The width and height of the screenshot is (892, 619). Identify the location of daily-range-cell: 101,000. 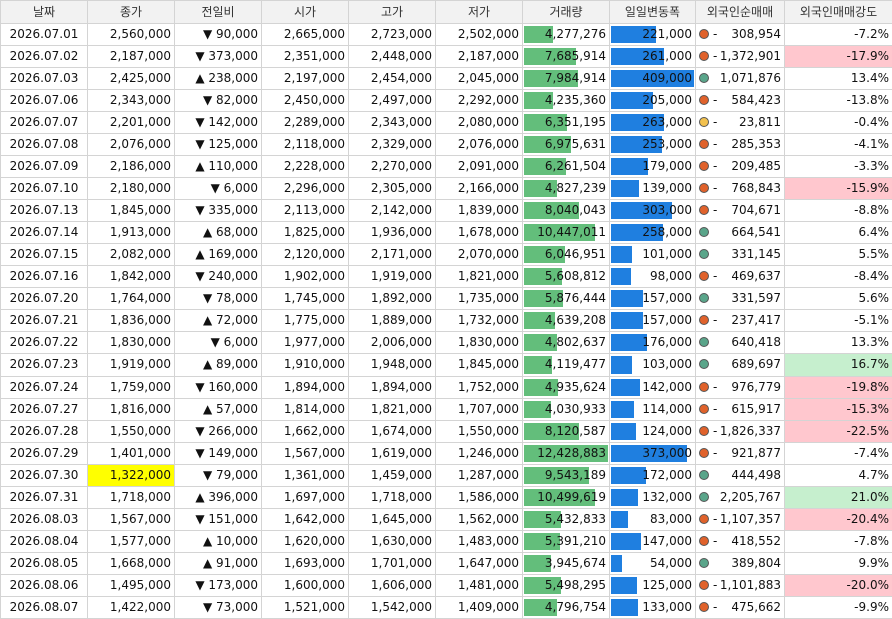
(652, 255).